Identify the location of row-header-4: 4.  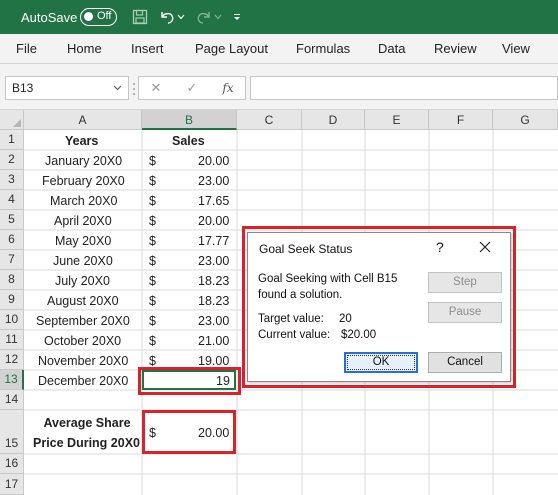
(12, 200).